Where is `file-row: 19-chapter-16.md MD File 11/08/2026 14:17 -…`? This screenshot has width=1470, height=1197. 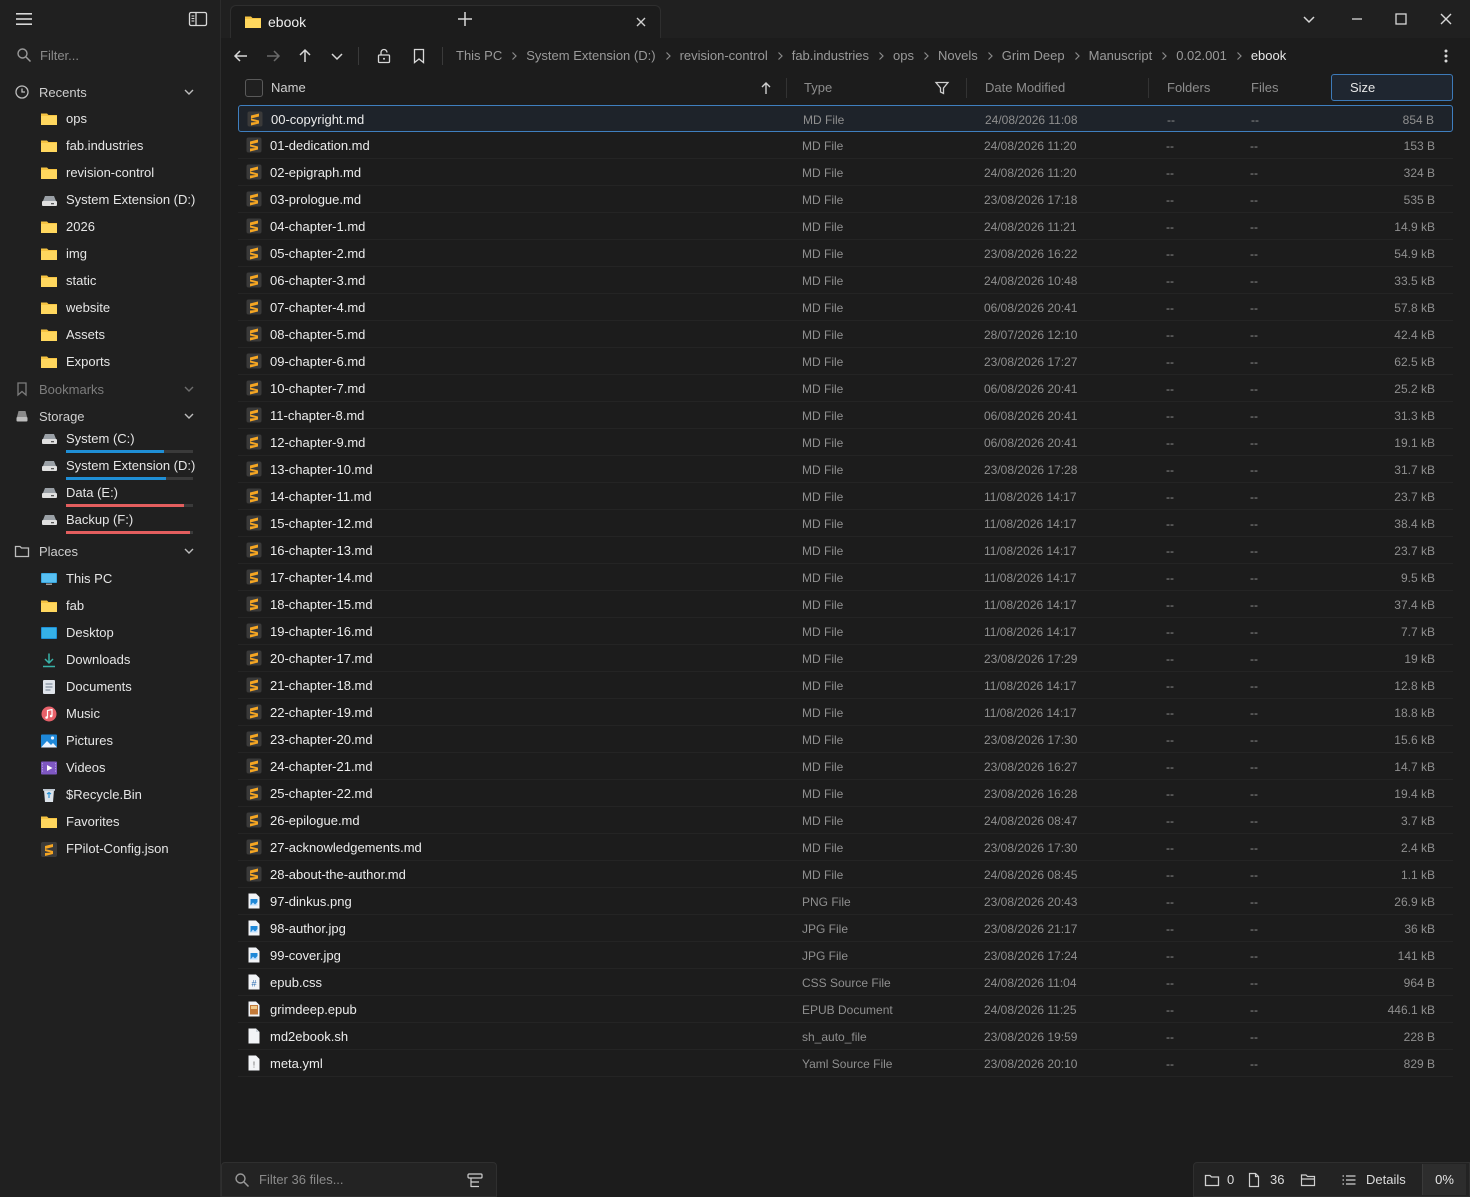
file-row: 19-chapter-16.md MD File 11/08/2026 14:17 -… is located at coordinates (845, 631).